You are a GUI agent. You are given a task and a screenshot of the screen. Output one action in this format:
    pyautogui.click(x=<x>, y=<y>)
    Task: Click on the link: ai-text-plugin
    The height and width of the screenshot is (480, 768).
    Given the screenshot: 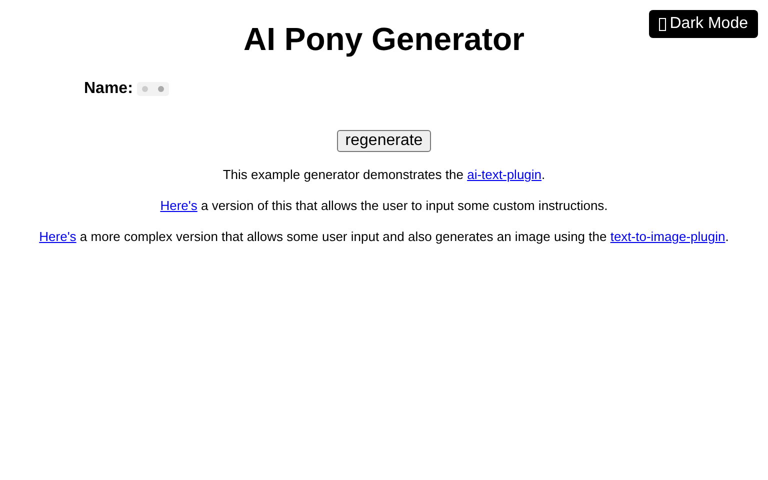 What is the action you would take?
    pyautogui.click(x=504, y=174)
    